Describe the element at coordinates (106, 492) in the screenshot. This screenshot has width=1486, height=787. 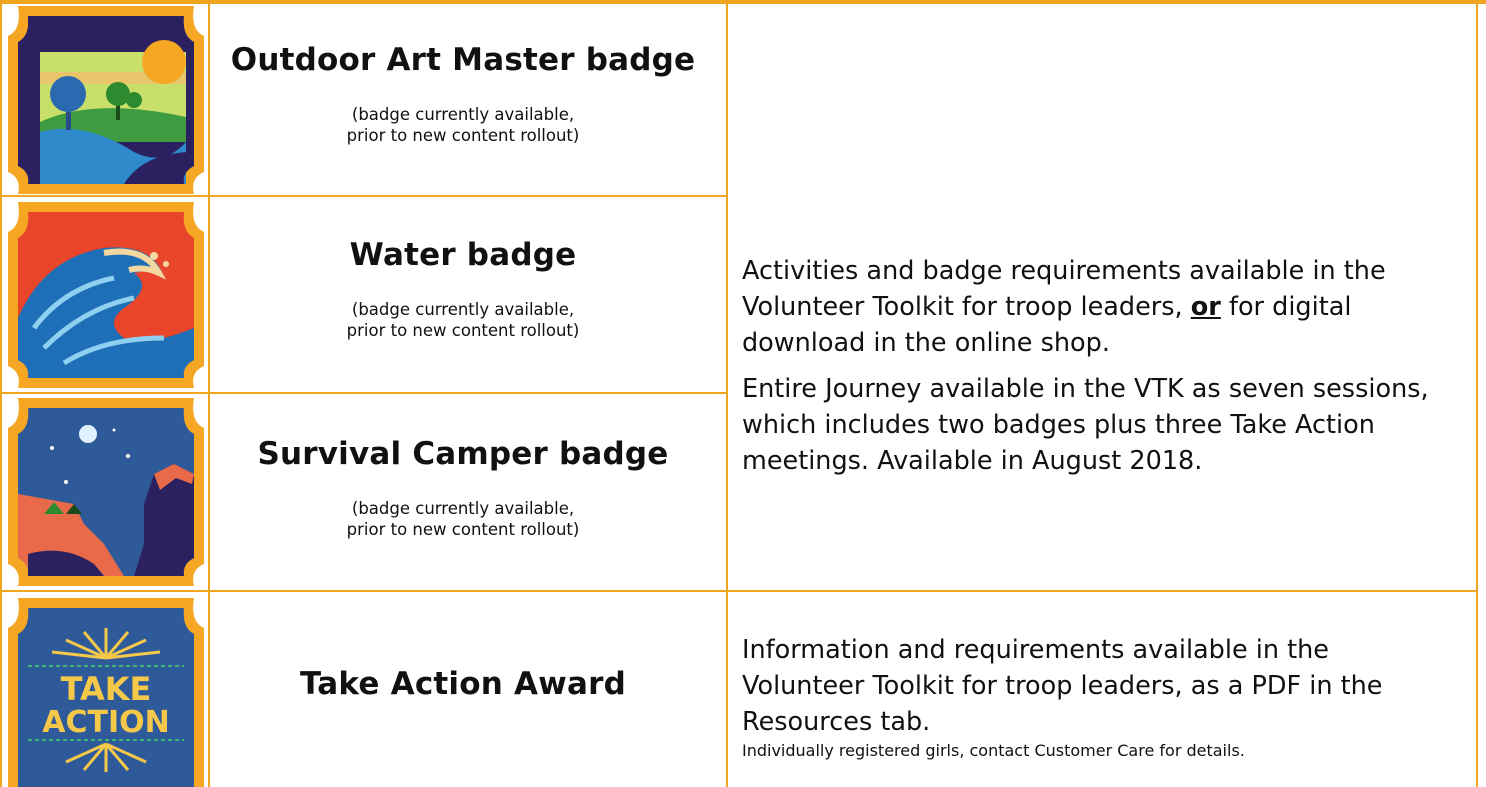
I see `survival-camper-badge-icon` at that location.